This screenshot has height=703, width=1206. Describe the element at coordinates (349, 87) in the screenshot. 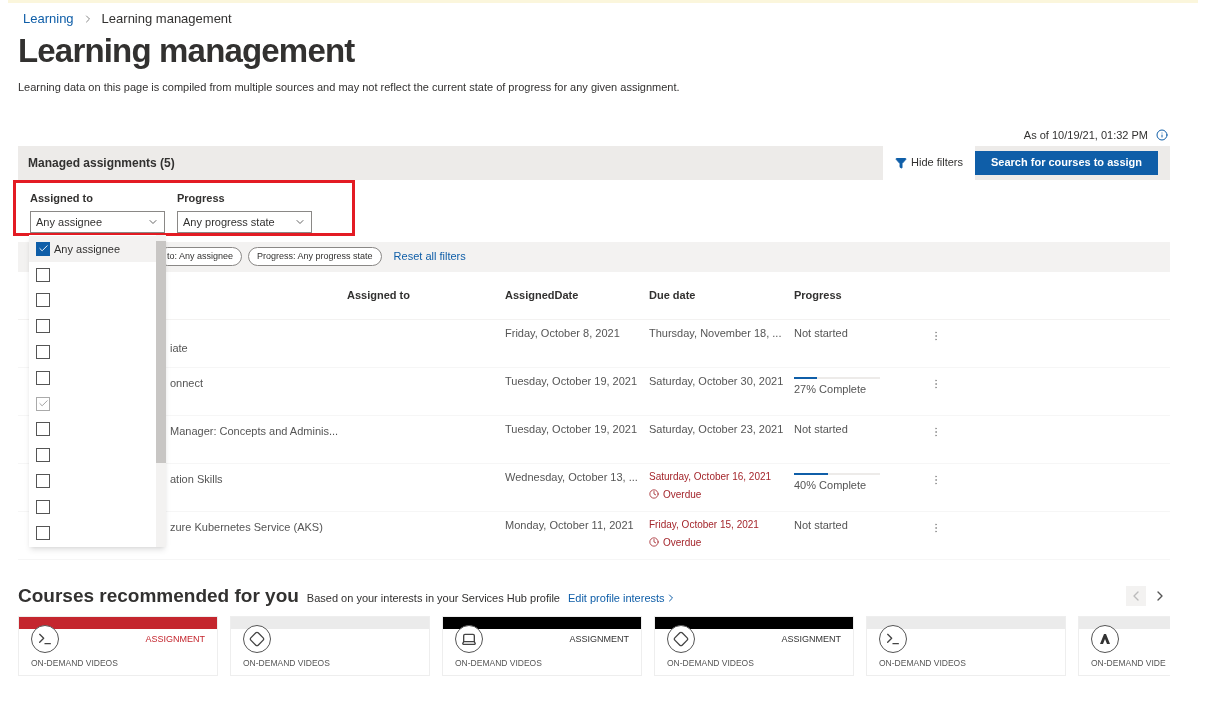

I see `disclaimer-text: Learning data on this page is compiled from multiple sources and may not reflect the current state of progress for any given assignment.` at that location.